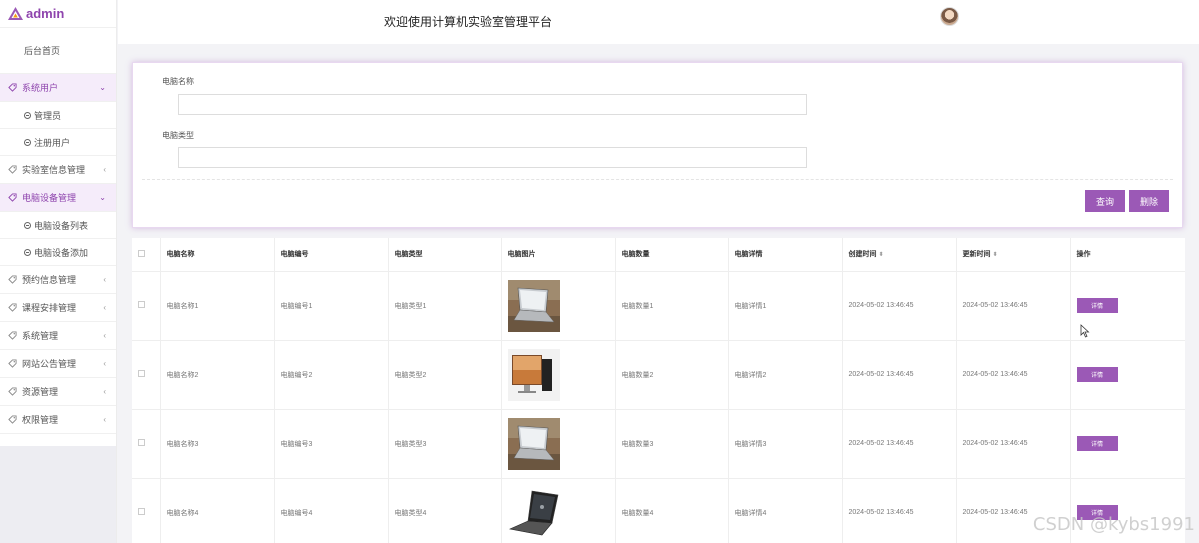 The width and height of the screenshot is (1199, 543). Describe the element at coordinates (52, 142) in the screenshot. I see `sidebar-subitem-label: 注册用户` at that location.